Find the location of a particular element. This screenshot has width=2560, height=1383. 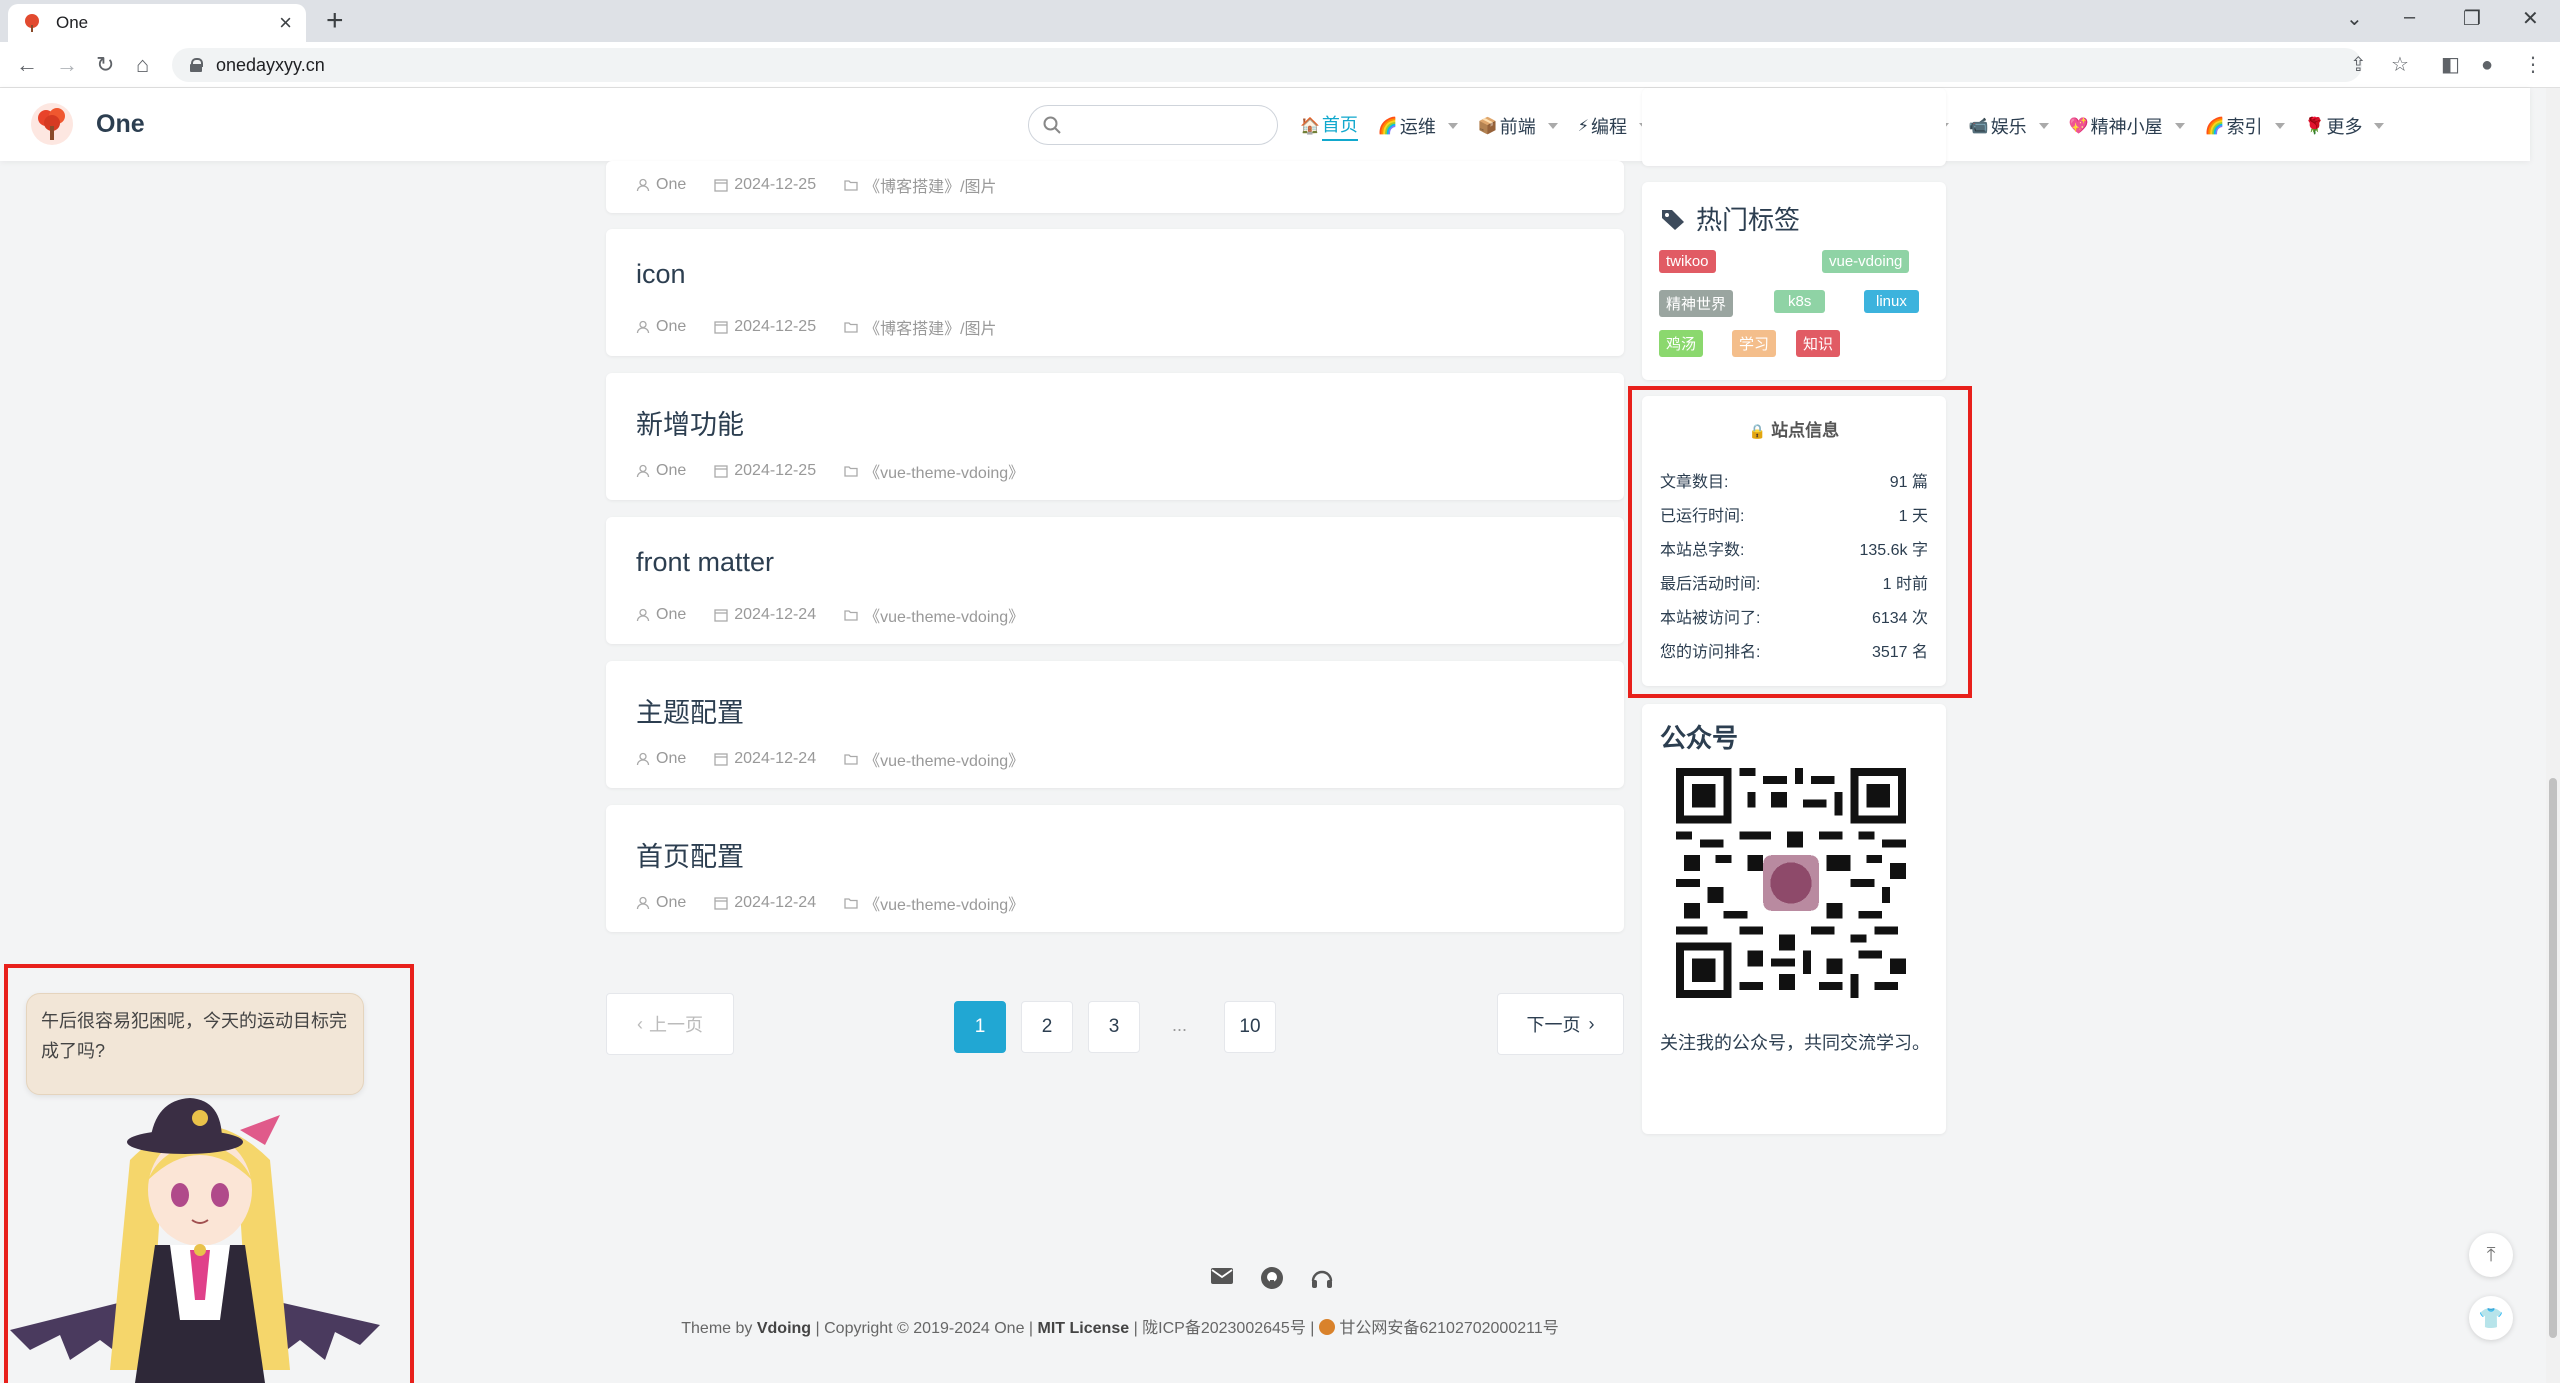

tag-knowledge: 知识 is located at coordinates (1818, 343).